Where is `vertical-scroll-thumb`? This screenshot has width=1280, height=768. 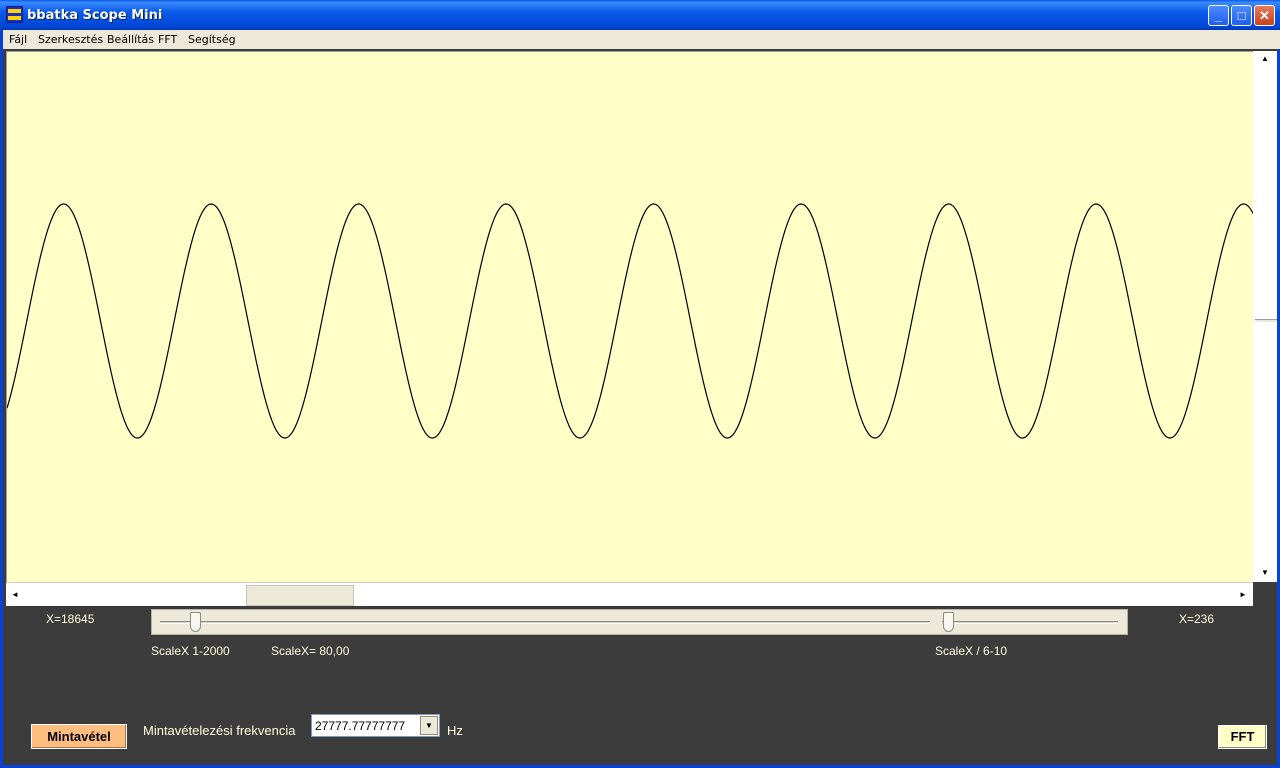
vertical-scroll-thumb is located at coordinates (1266, 320).